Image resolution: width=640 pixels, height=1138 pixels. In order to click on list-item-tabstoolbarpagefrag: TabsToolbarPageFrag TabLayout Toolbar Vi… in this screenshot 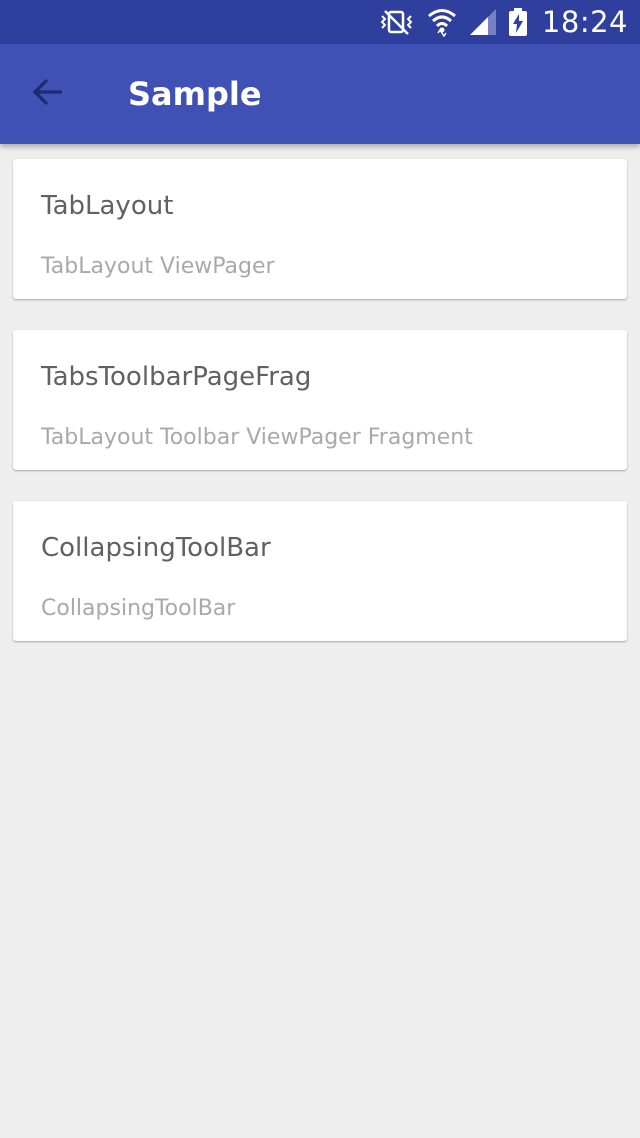, I will do `click(320, 400)`.